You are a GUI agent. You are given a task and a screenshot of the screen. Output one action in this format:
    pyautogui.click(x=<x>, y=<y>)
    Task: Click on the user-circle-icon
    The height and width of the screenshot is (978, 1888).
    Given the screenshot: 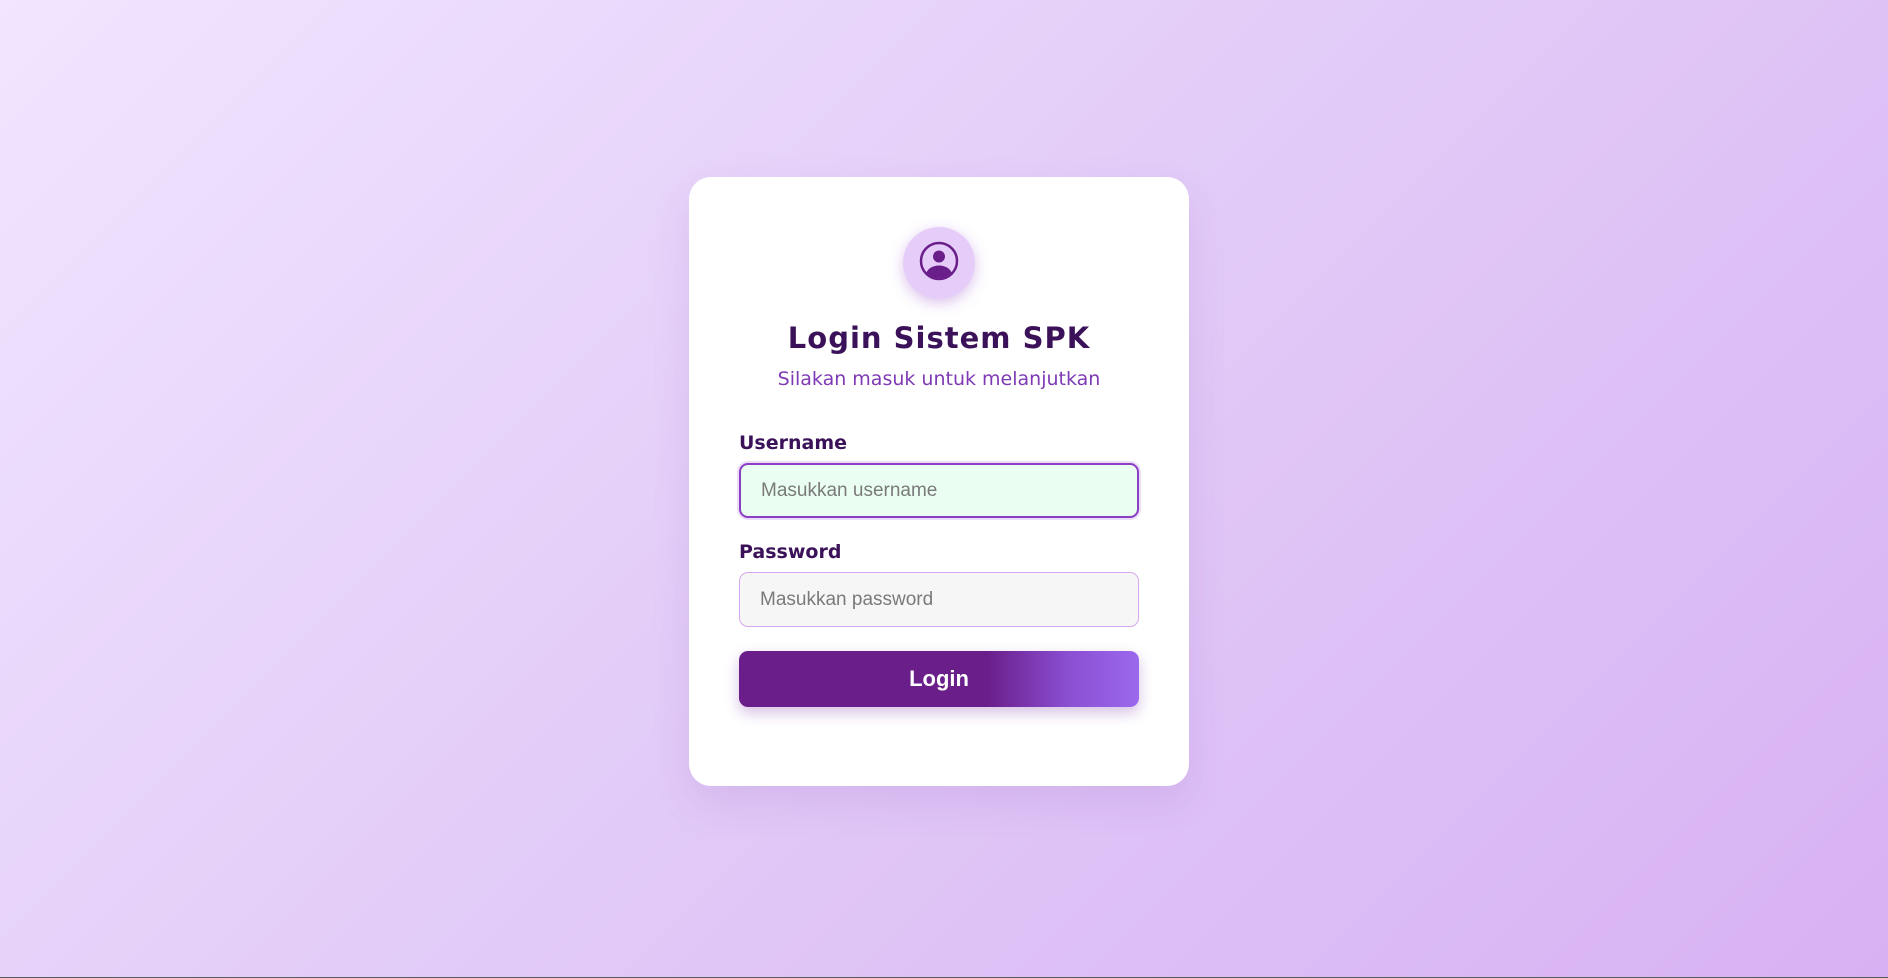 What is the action you would take?
    pyautogui.click(x=939, y=263)
    